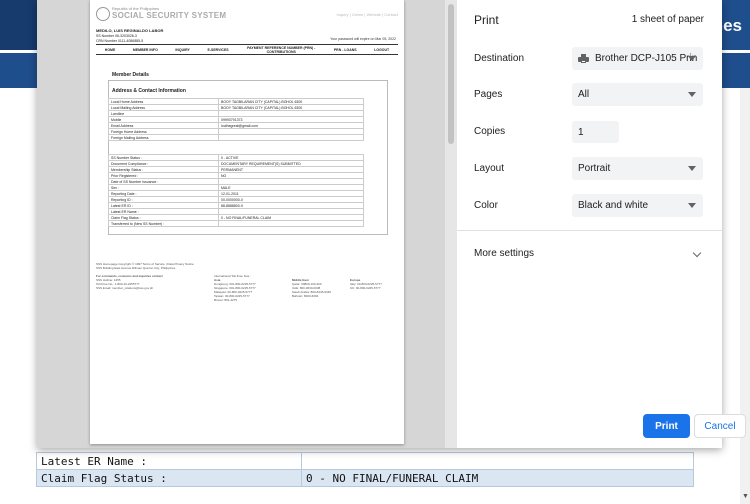 This screenshot has width=750, height=504. Describe the element at coordinates (583, 58) in the screenshot. I see `printer-icon` at that location.